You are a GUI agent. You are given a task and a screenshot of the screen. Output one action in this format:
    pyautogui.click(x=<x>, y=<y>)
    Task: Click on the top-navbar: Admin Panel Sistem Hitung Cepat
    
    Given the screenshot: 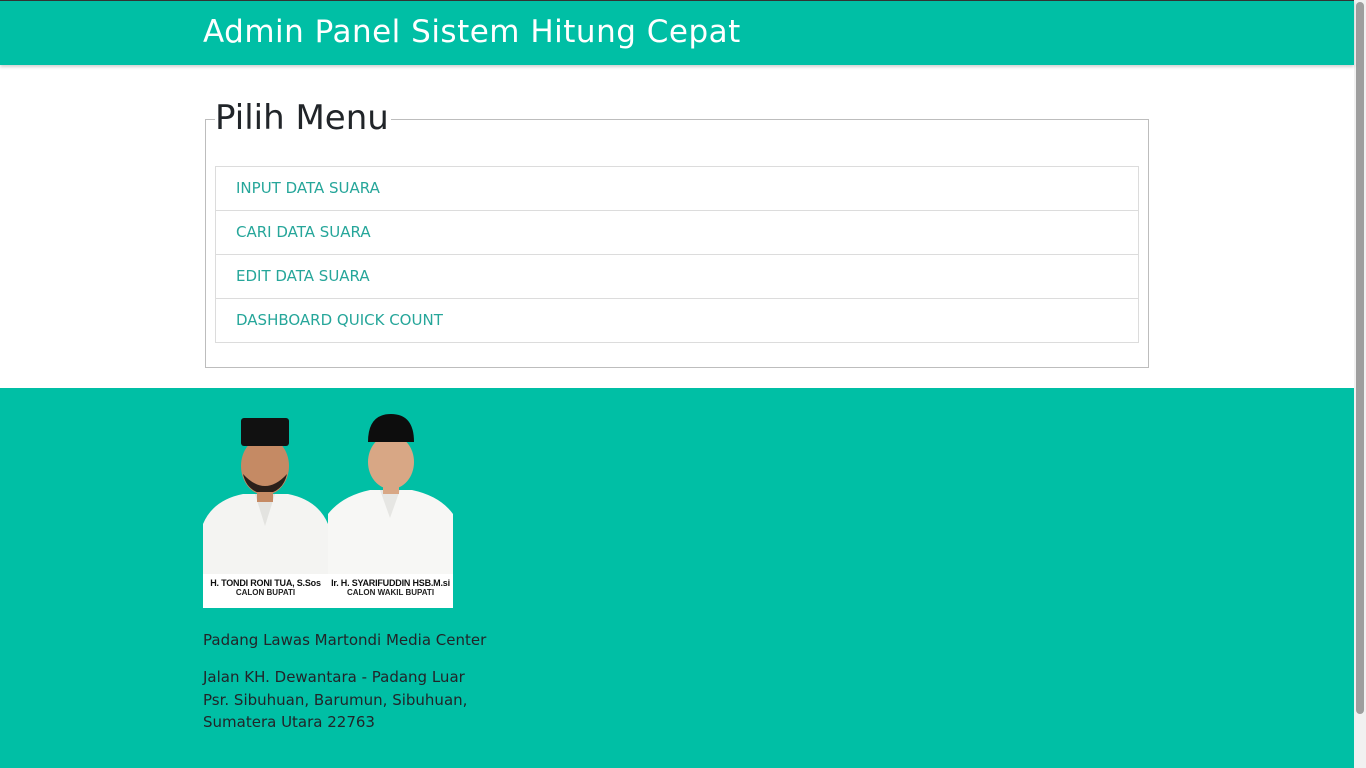 What is the action you would take?
    pyautogui.click(x=677, y=32)
    